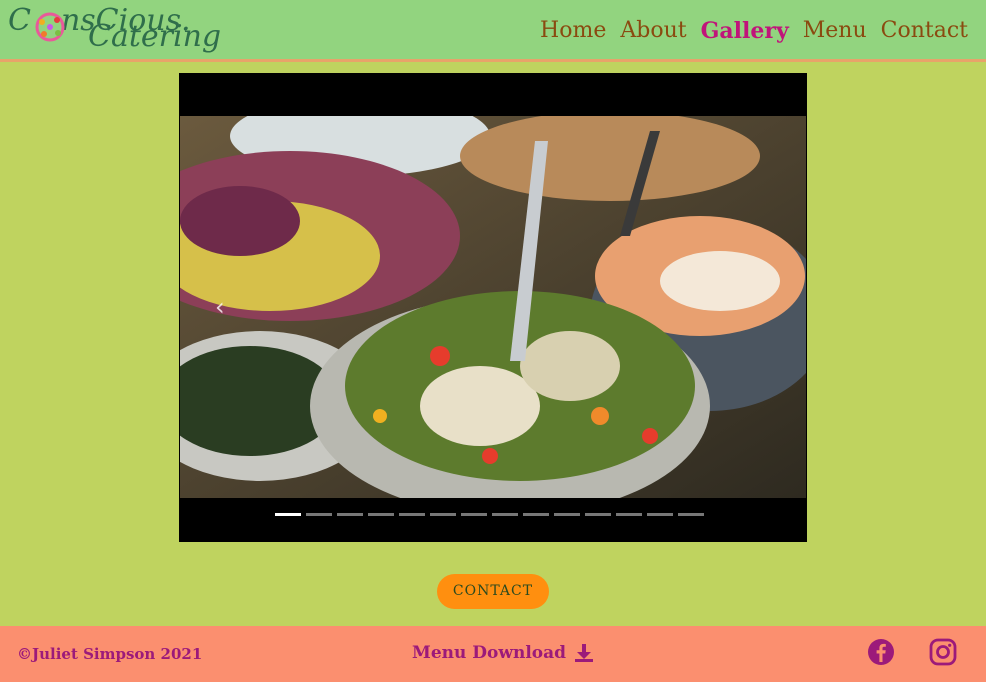  What do you see at coordinates (220, 307) in the screenshot?
I see `chevron-left-icon: ‹` at bounding box center [220, 307].